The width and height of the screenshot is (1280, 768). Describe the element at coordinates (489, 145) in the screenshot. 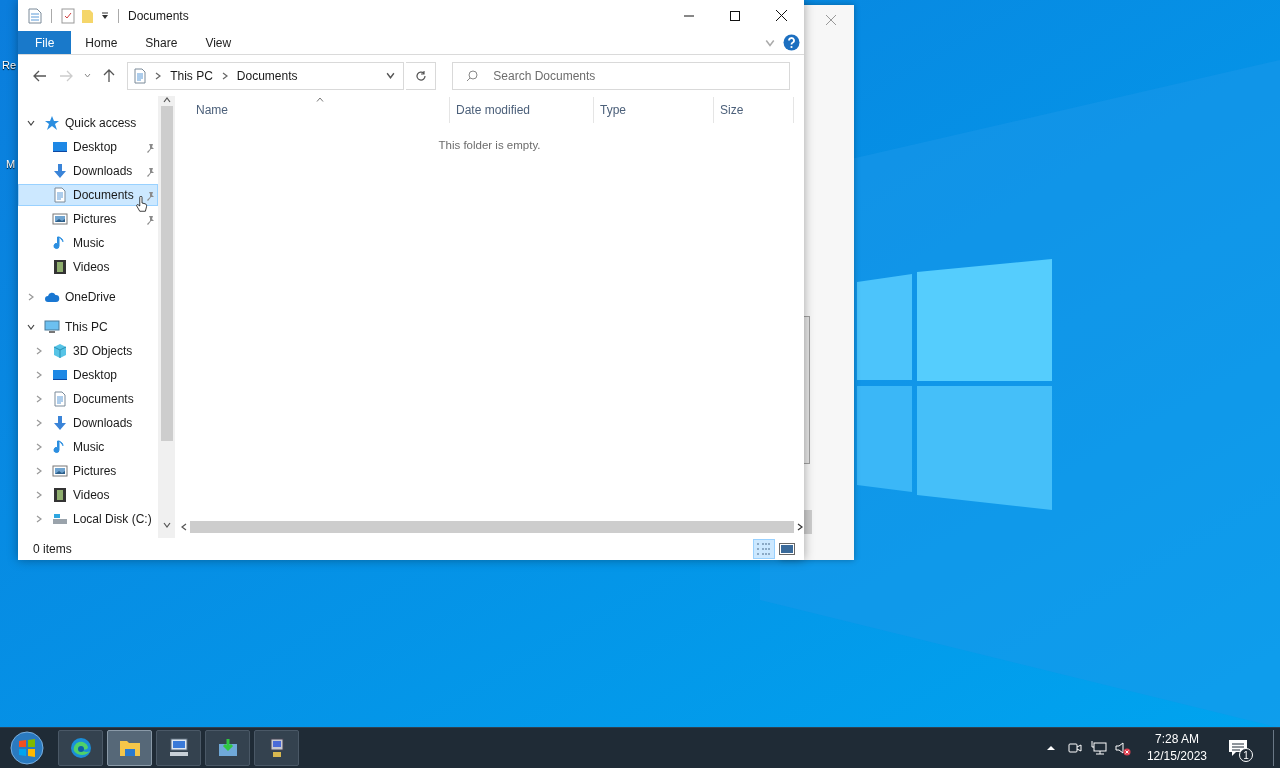

I see `empty-folder-message: This folder is empty.` at that location.